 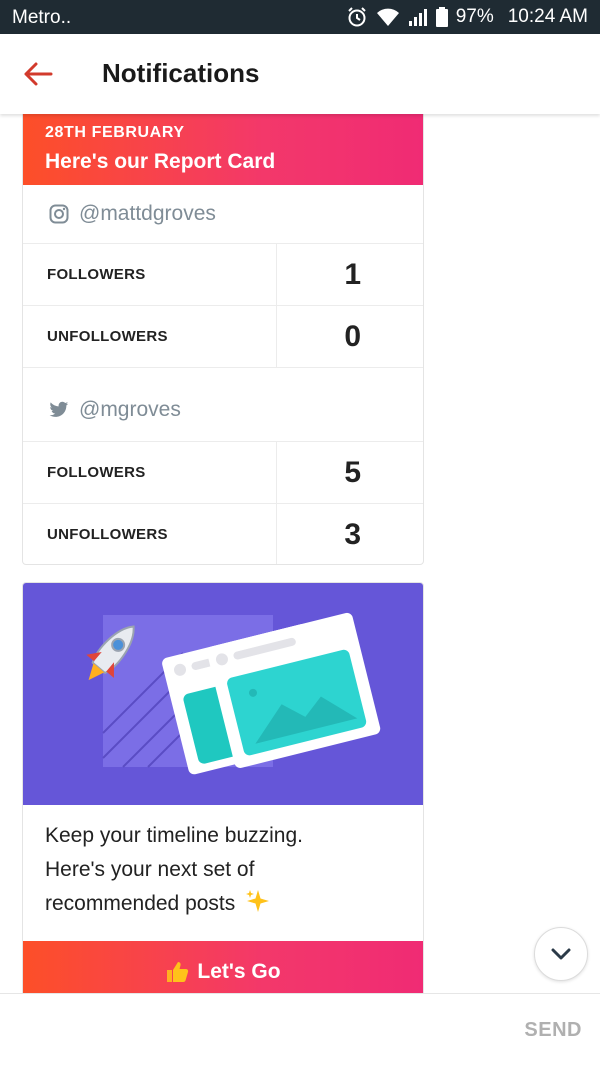 What do you see at coordinates (553, 1030) in the screenshot?
I see `send-button: SEND` at bounding box center [553, 1030].